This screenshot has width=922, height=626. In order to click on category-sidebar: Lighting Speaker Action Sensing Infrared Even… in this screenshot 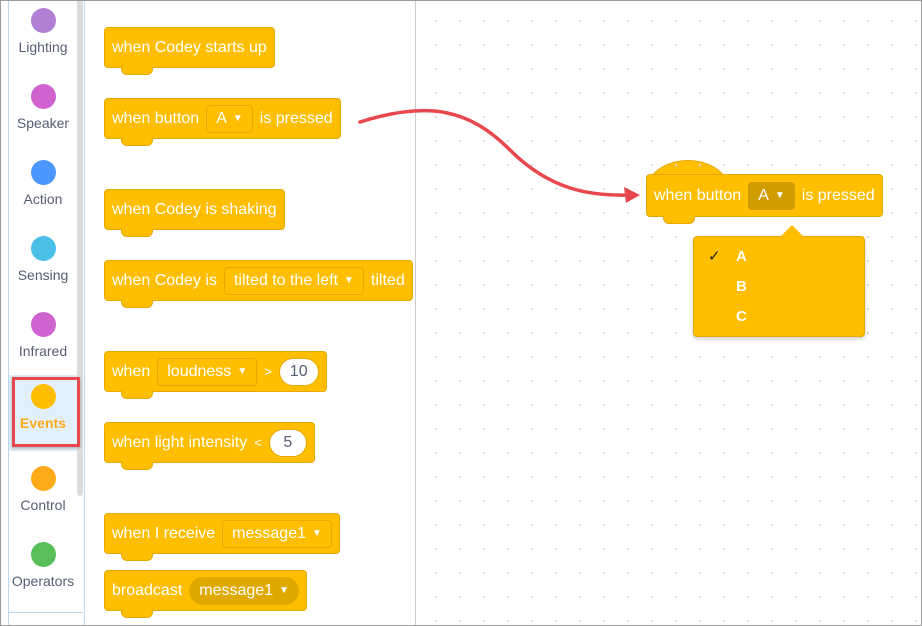, I will do `click(46, 313)`.